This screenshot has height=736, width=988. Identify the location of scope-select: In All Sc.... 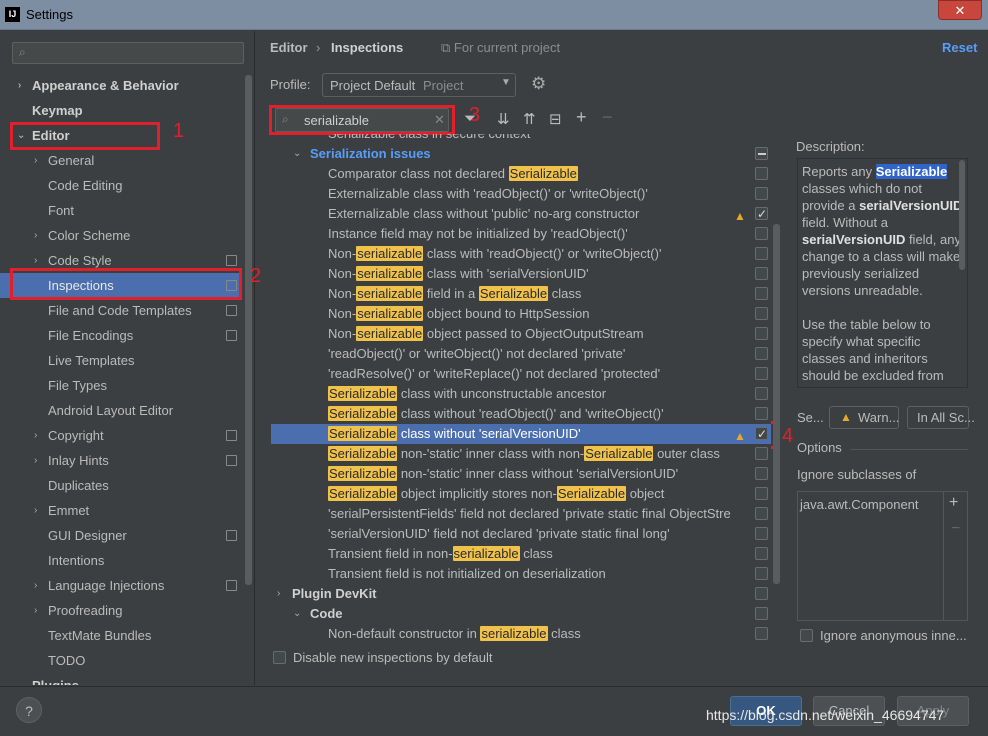
(941, 417).